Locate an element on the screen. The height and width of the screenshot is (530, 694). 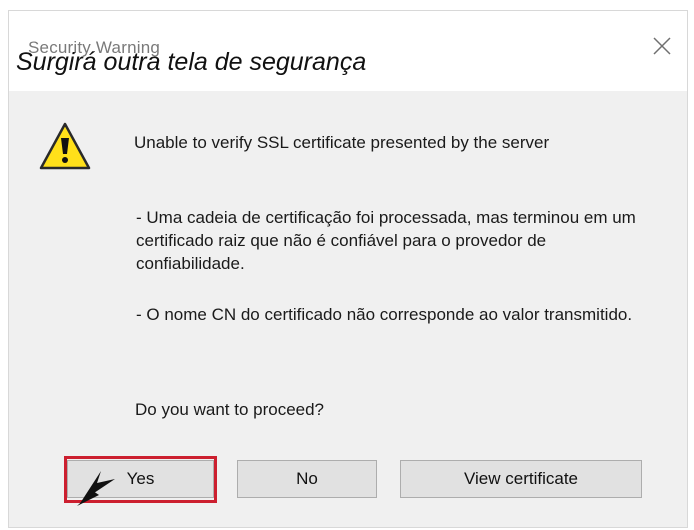
tutorial-caption: Surgirá outra tela de segurança is located at coordinates (191, 62).